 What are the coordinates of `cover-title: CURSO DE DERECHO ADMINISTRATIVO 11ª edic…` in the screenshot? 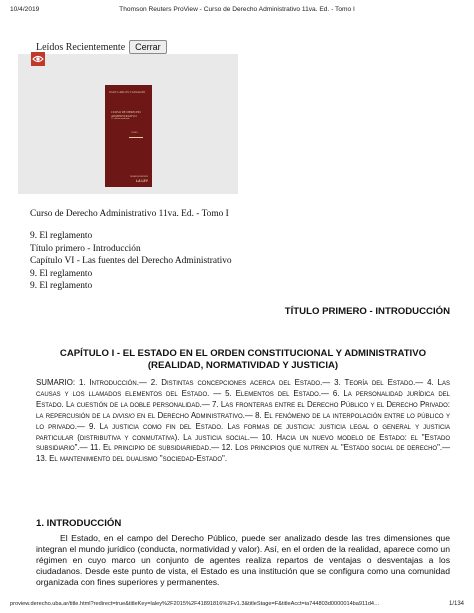 It's located at (129, 116).